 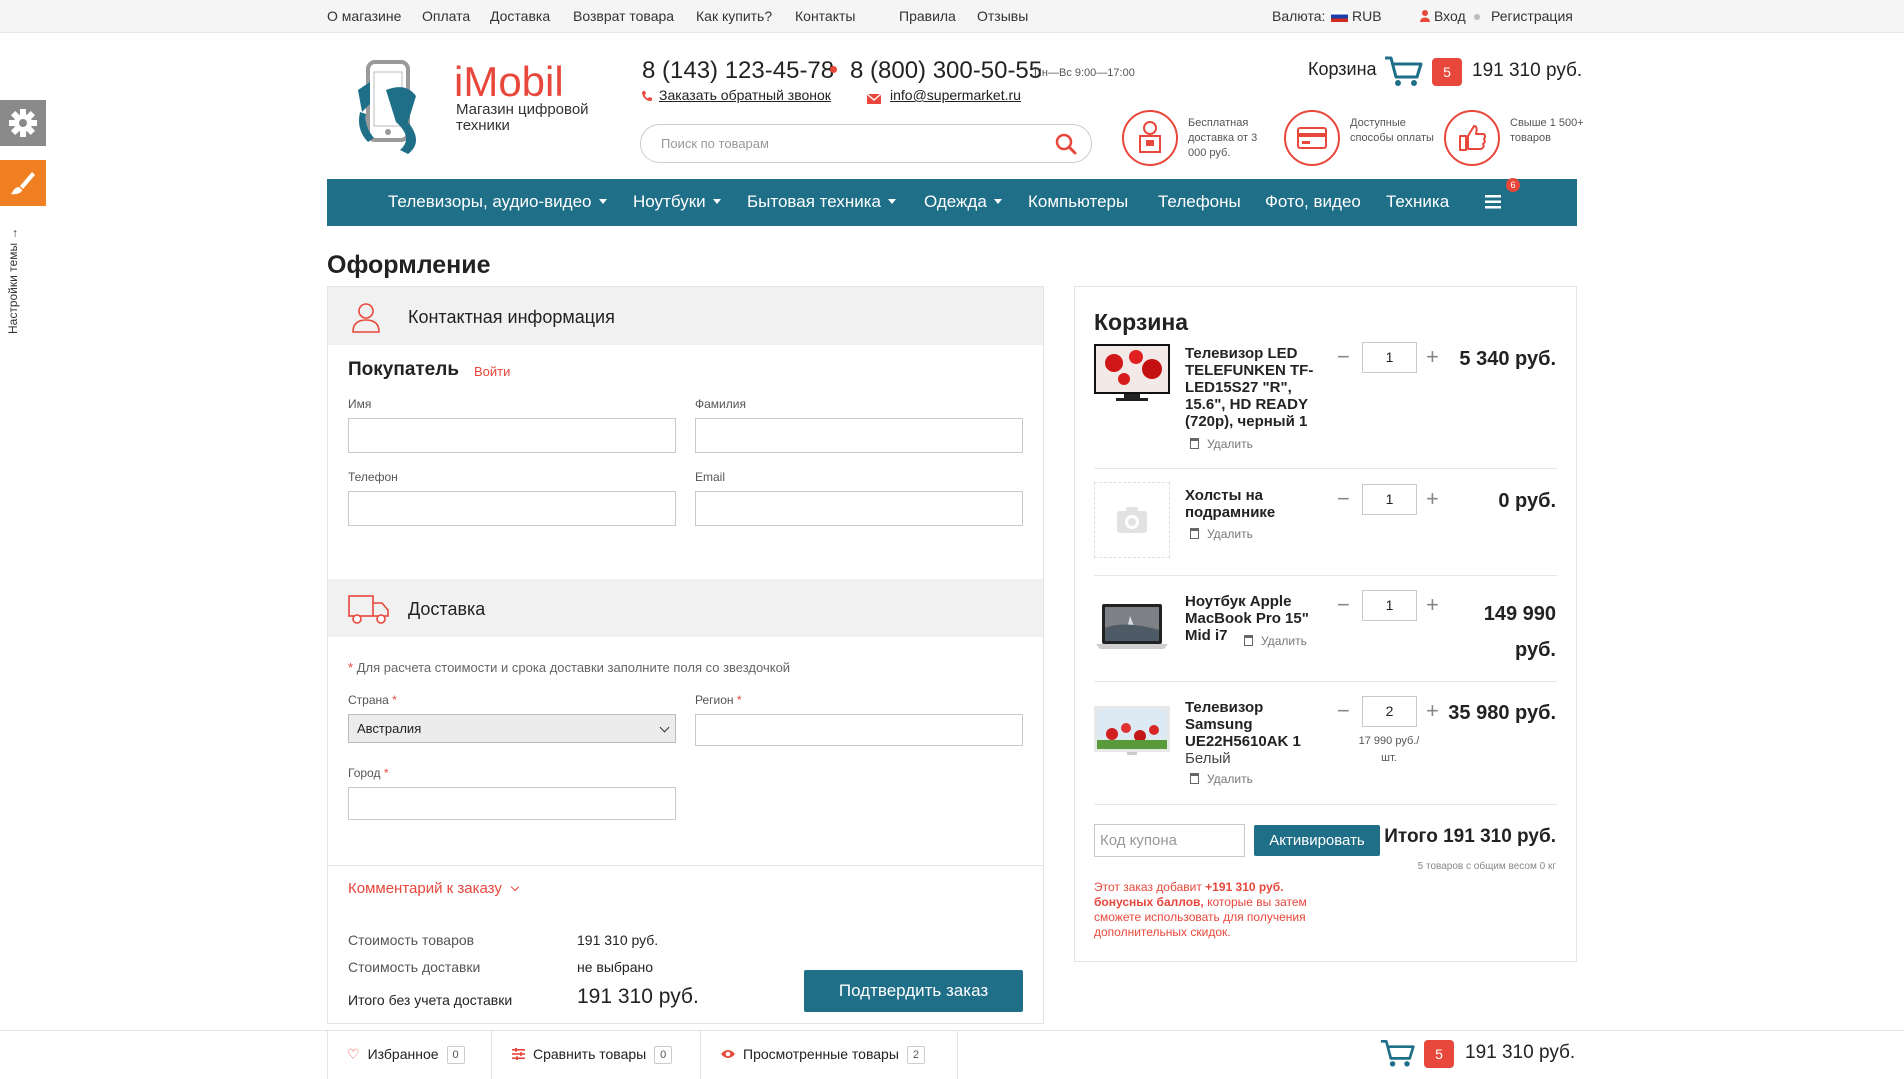 I want to click on heart-icon: ♡, so click(x=353, y=1054).